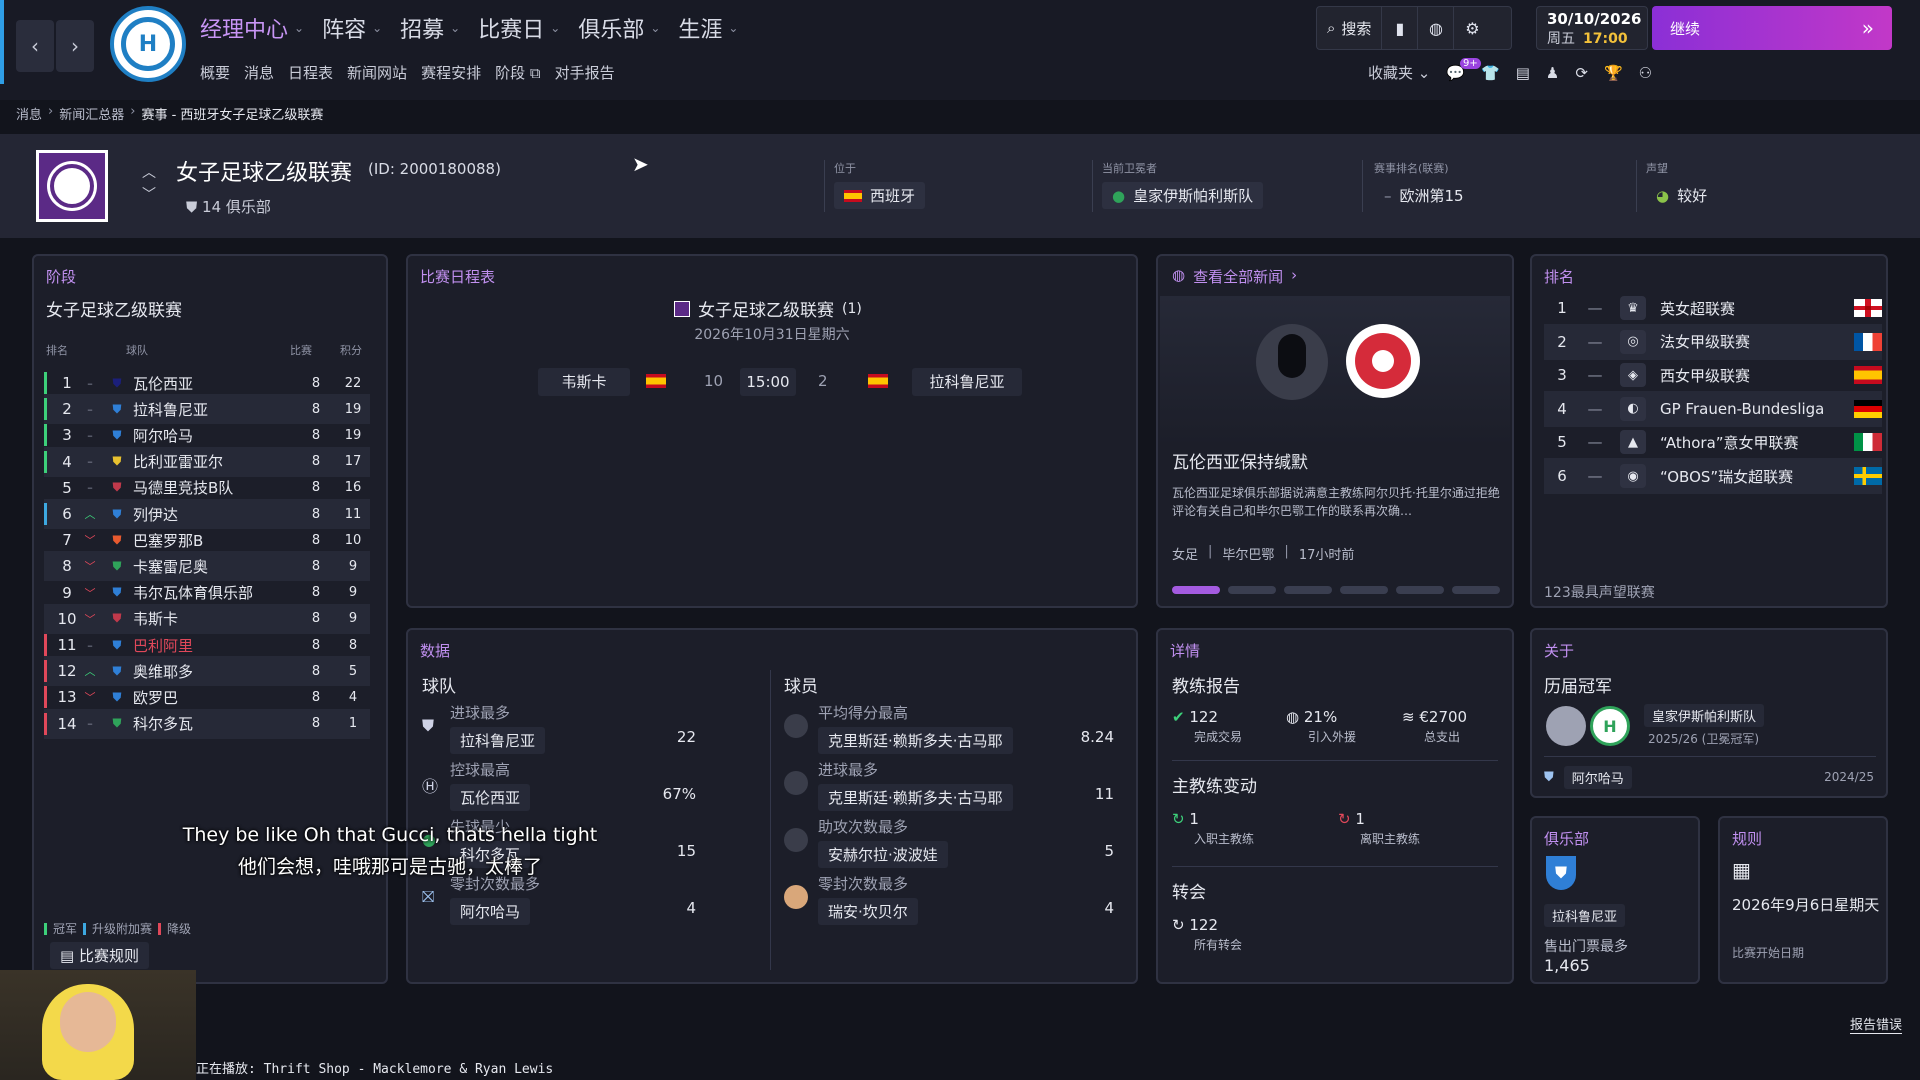 Image resolution: width=1920 pixels, height=1080 pixels. What do you see at coordinates (214, 487) in the screenshot?
I see `row-team: 马德里竞技B队` at bounding box center [214, 487].